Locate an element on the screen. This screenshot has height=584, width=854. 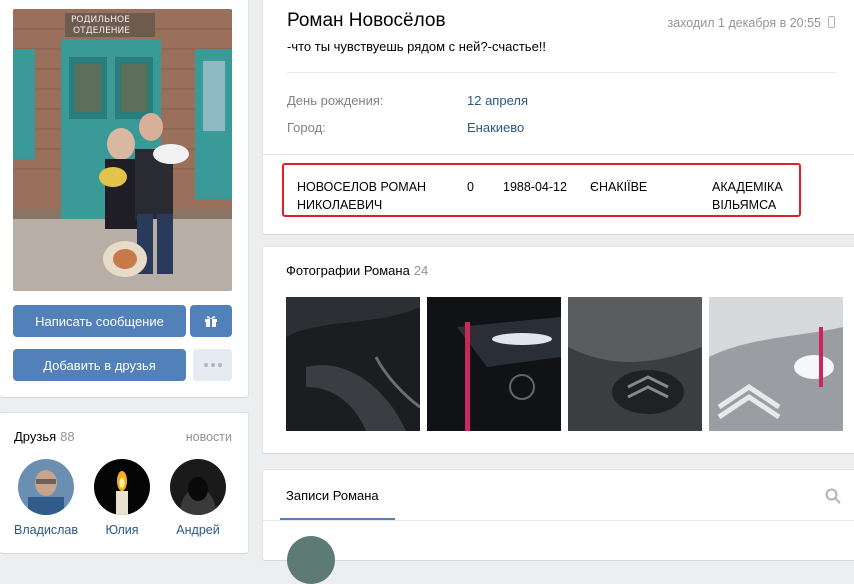
record-number: 0 is located at coordinates (470, 187).